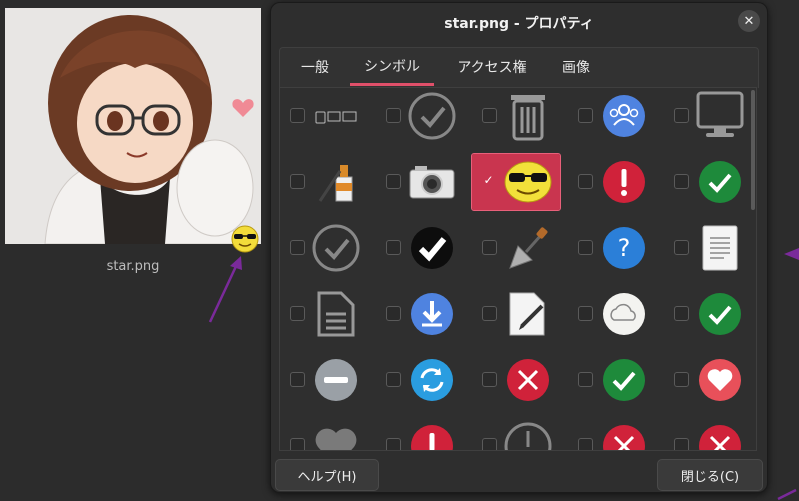 The image size is (799, 501). What do you see at coordinates (324, 434) in the screenshot?
I see `emblem-heart-gray` at bounding box center [324, 434].